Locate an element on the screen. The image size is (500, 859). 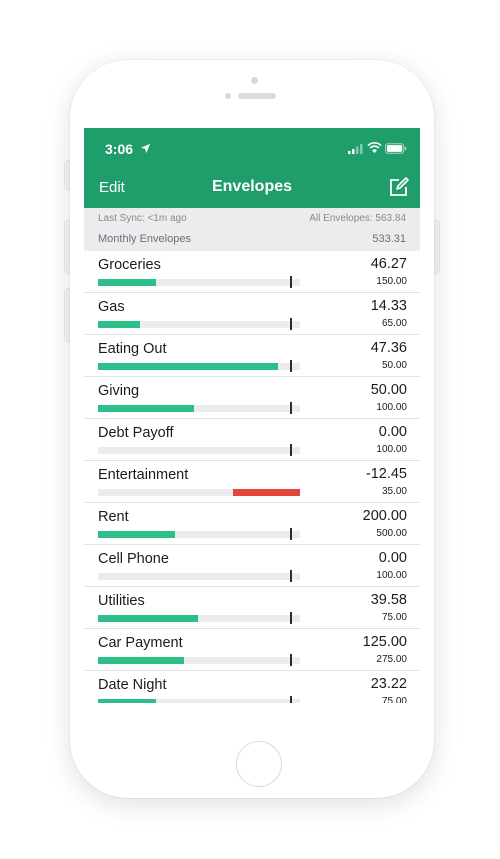
compose-icon is located at coordinates (399, 187).